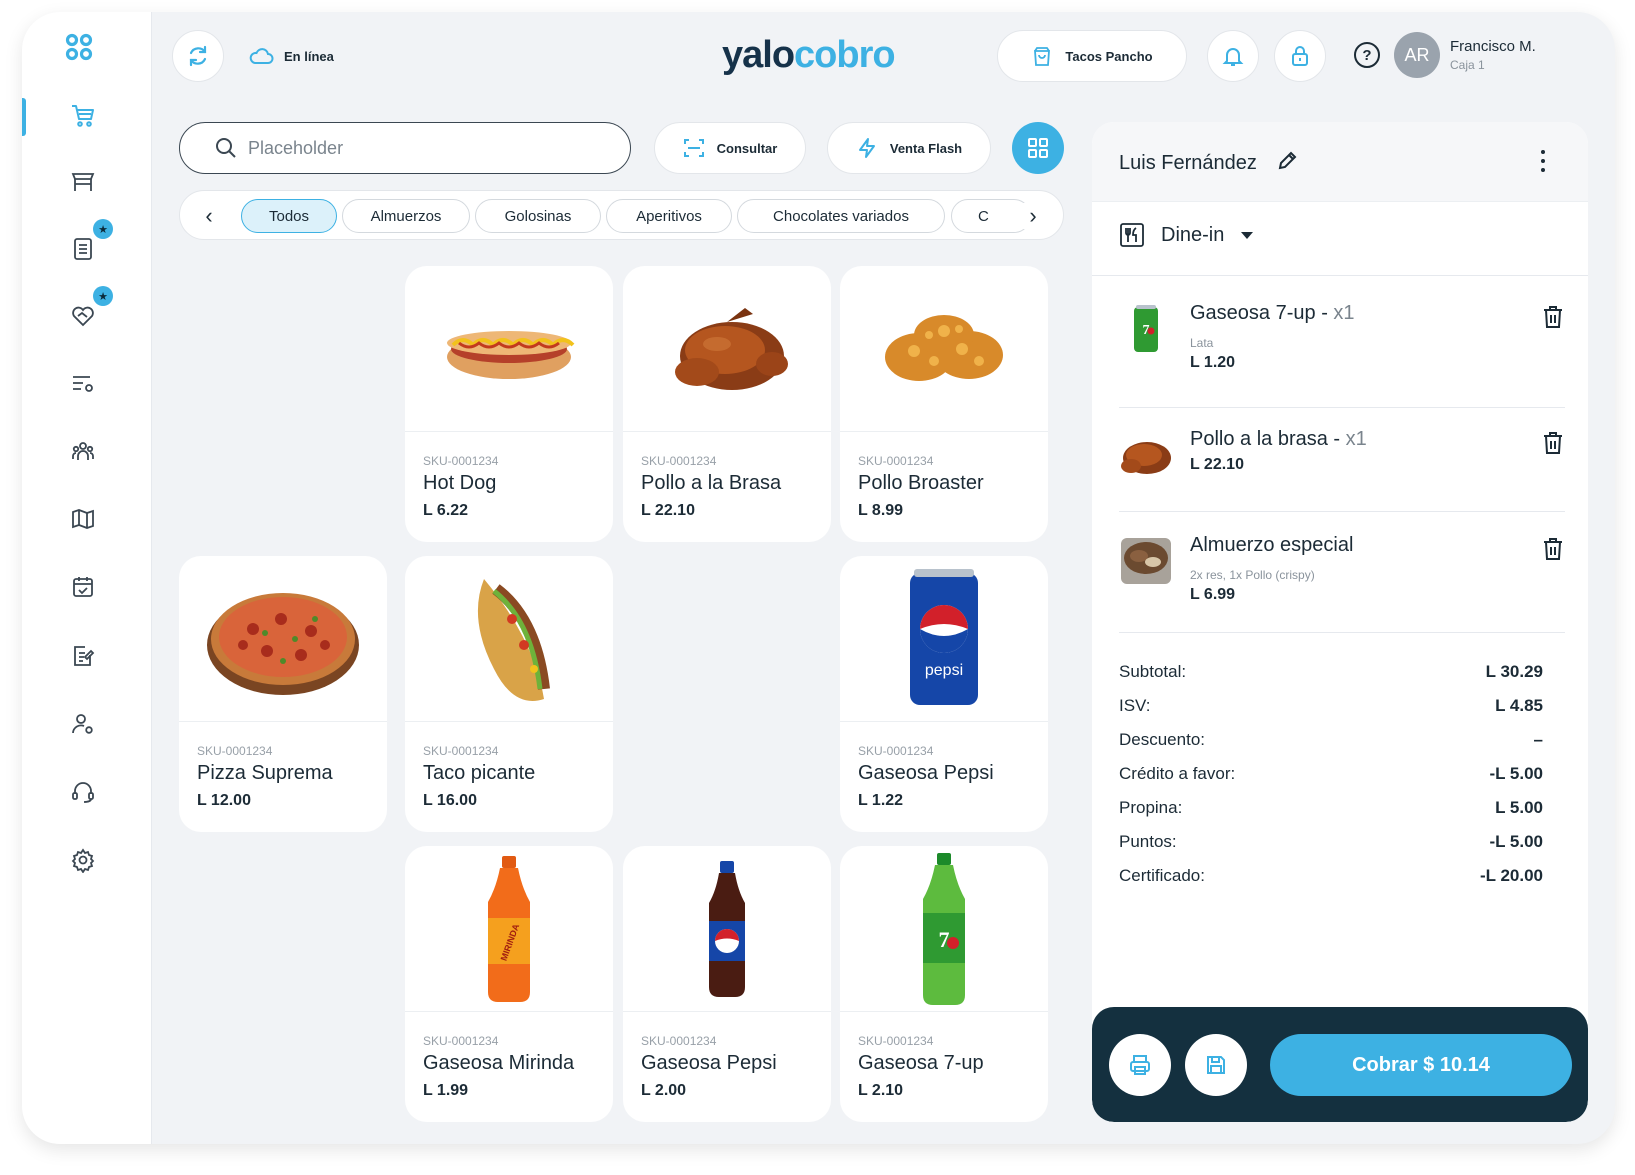  What do you see at coordinates (1543, 161) in the screenshot?
I see `more-options-icon` at bounding box center [1543, 161].